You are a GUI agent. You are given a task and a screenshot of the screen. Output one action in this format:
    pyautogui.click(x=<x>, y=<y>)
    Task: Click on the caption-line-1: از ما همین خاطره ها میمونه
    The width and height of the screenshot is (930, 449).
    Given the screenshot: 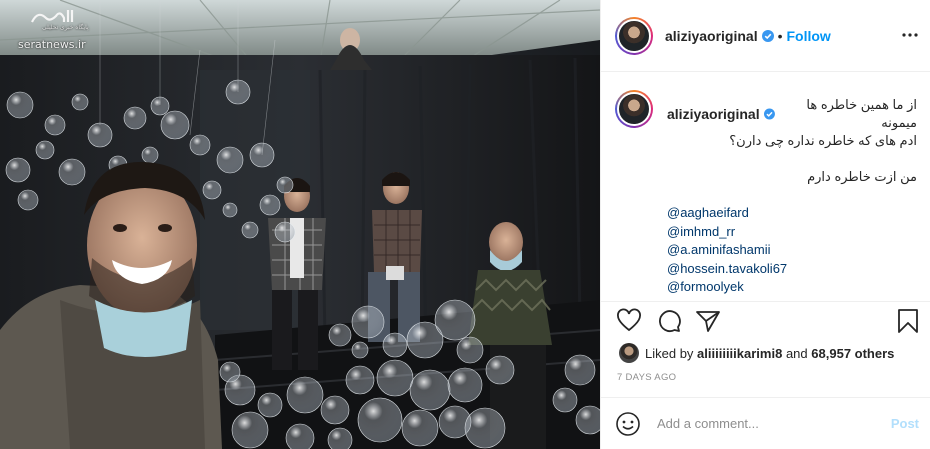 What is the action you would take?
    pyautogui.click(x=861, y=113)
    